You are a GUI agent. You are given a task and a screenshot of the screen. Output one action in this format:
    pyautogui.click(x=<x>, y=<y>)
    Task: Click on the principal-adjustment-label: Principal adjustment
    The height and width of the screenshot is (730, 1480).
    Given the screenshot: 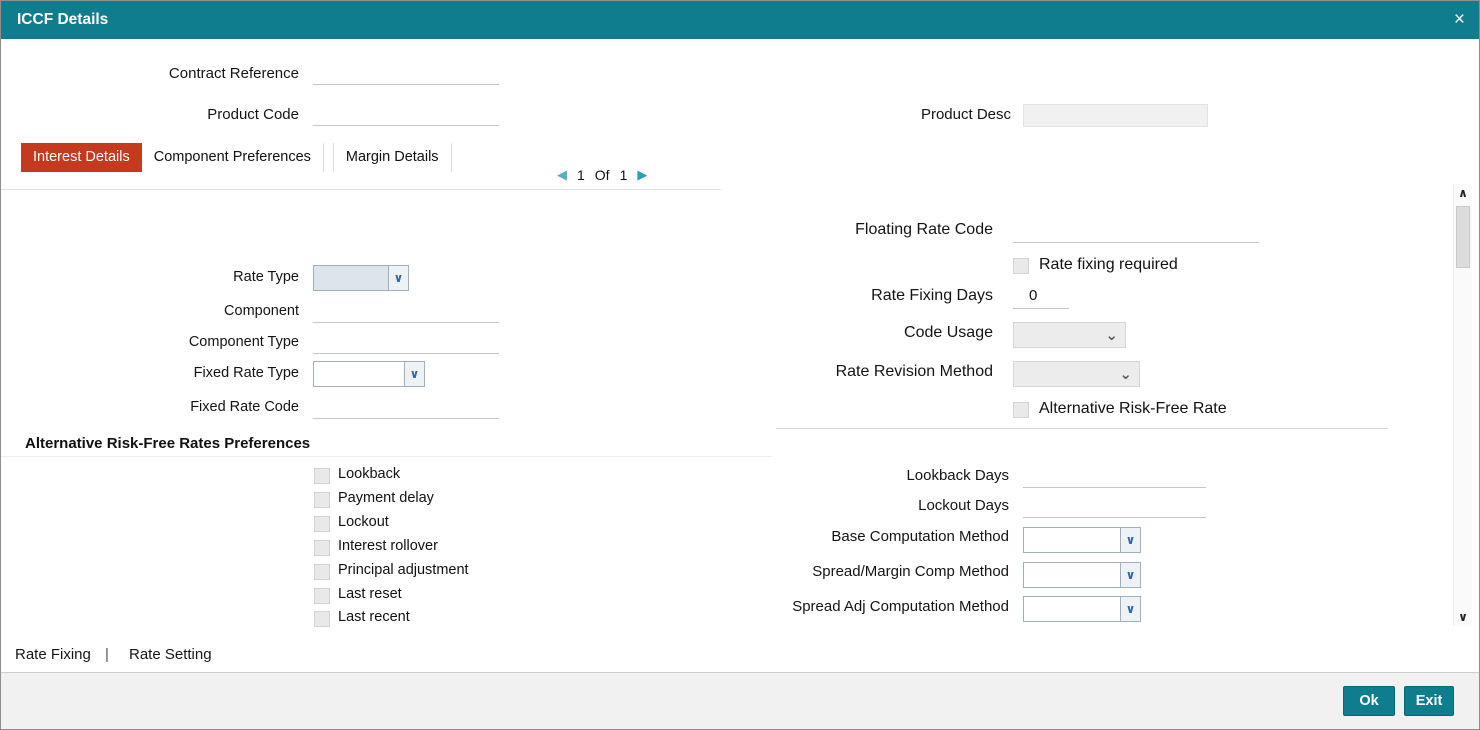 What is the action you would take?
    pyautogui.click(x=403, y=570)
    